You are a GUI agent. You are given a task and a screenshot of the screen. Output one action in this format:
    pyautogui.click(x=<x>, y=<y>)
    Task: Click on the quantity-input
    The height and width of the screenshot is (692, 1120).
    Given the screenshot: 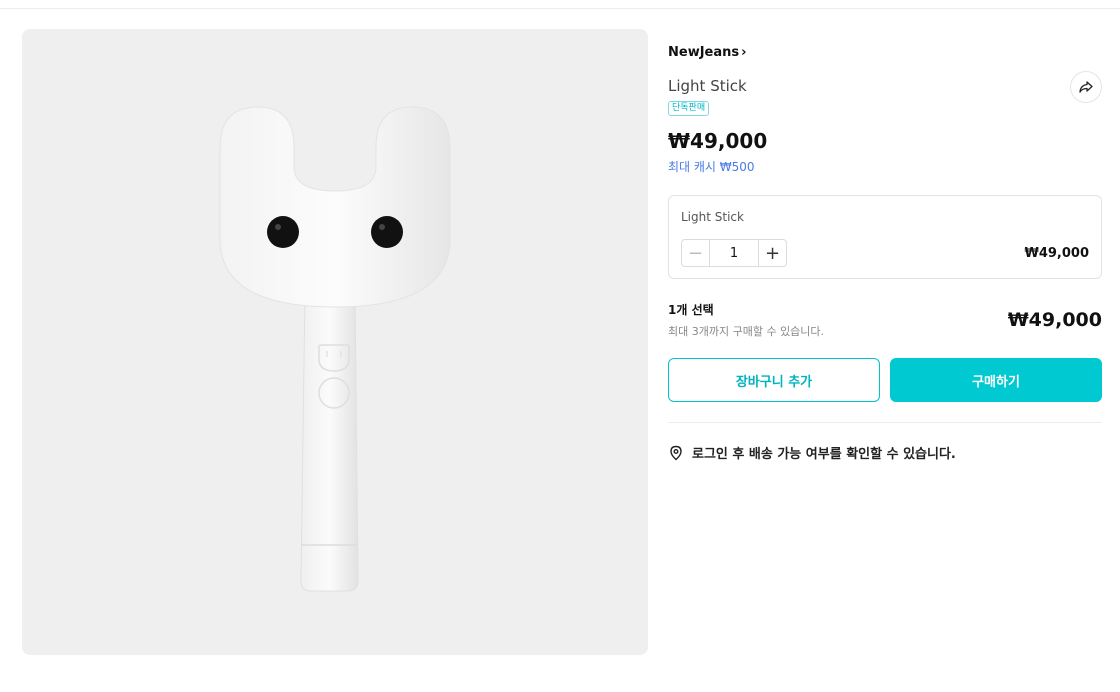 What is the action you would take?
    pyautogui.click(x=734, y=253)
    